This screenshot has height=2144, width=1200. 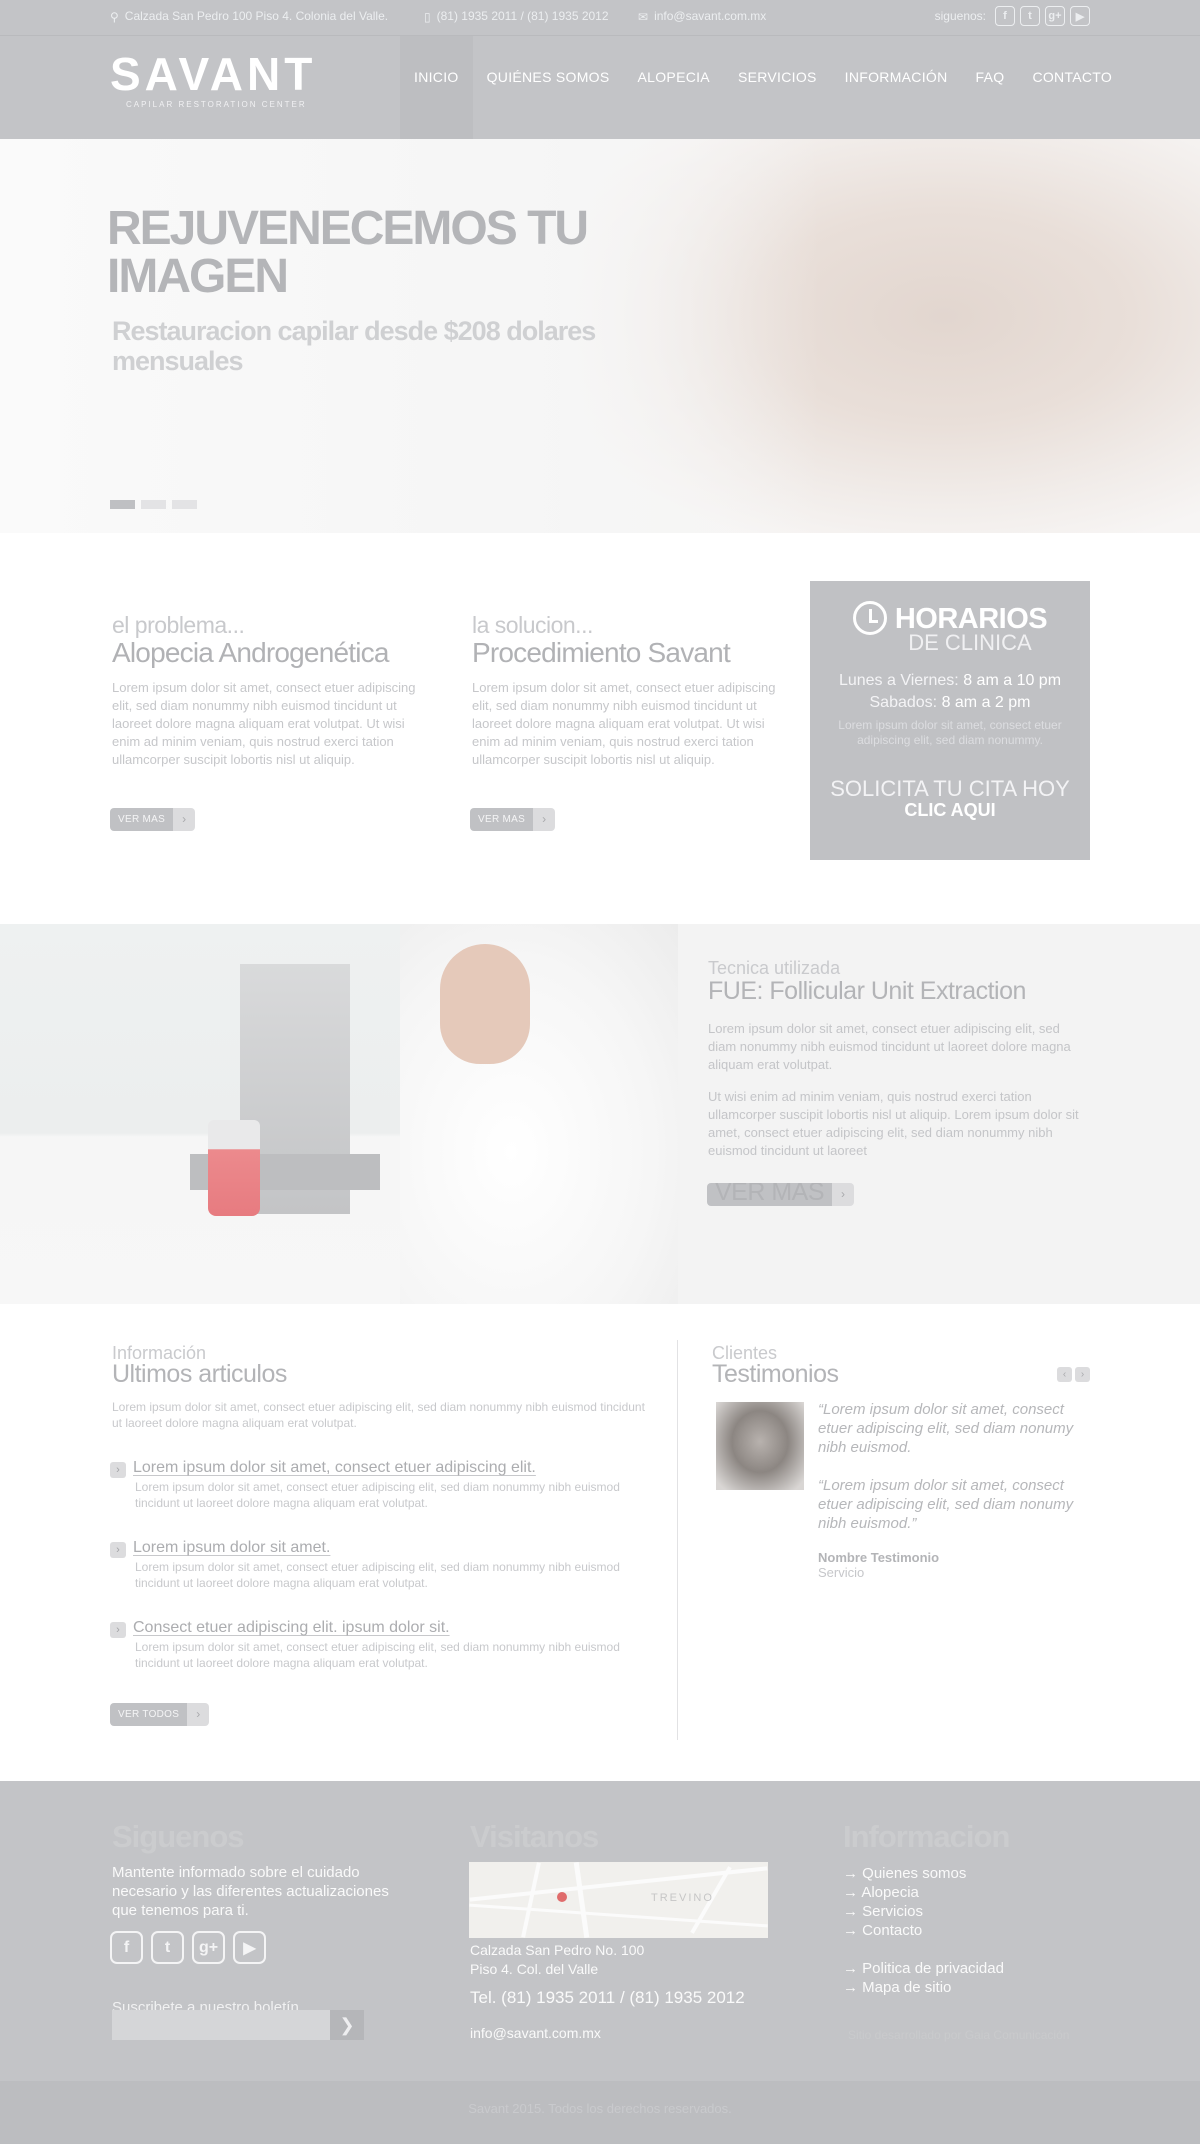 What do you see at coordinates (548, 87) in the screenshot?
I see `nav-quienes-somos: QUIÉNES SOMOS` at bounding box center [548, 87].